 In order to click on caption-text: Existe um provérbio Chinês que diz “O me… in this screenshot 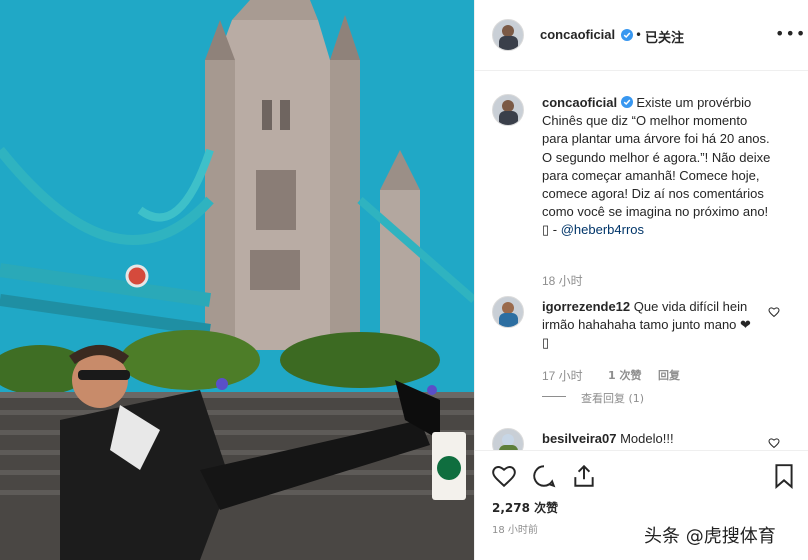, I will do `click(656, 157)`.